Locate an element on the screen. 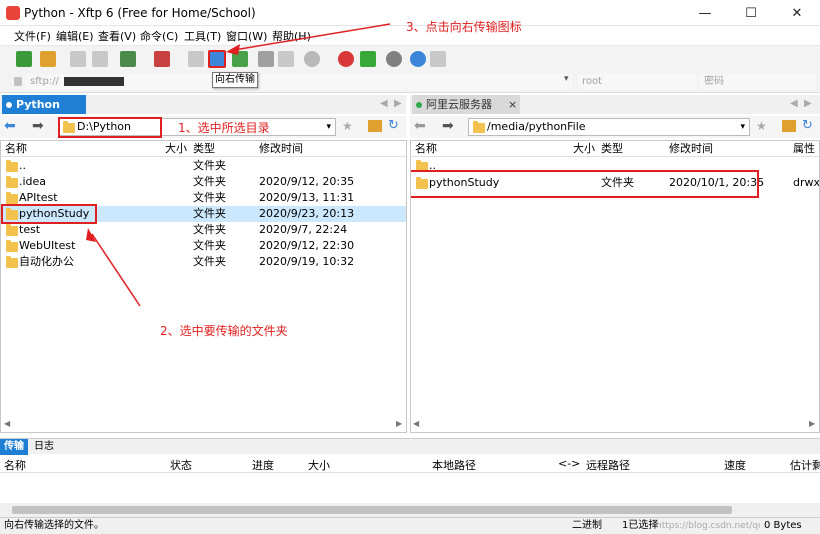  col-status: 状态 is located at coordinates (181, 465).